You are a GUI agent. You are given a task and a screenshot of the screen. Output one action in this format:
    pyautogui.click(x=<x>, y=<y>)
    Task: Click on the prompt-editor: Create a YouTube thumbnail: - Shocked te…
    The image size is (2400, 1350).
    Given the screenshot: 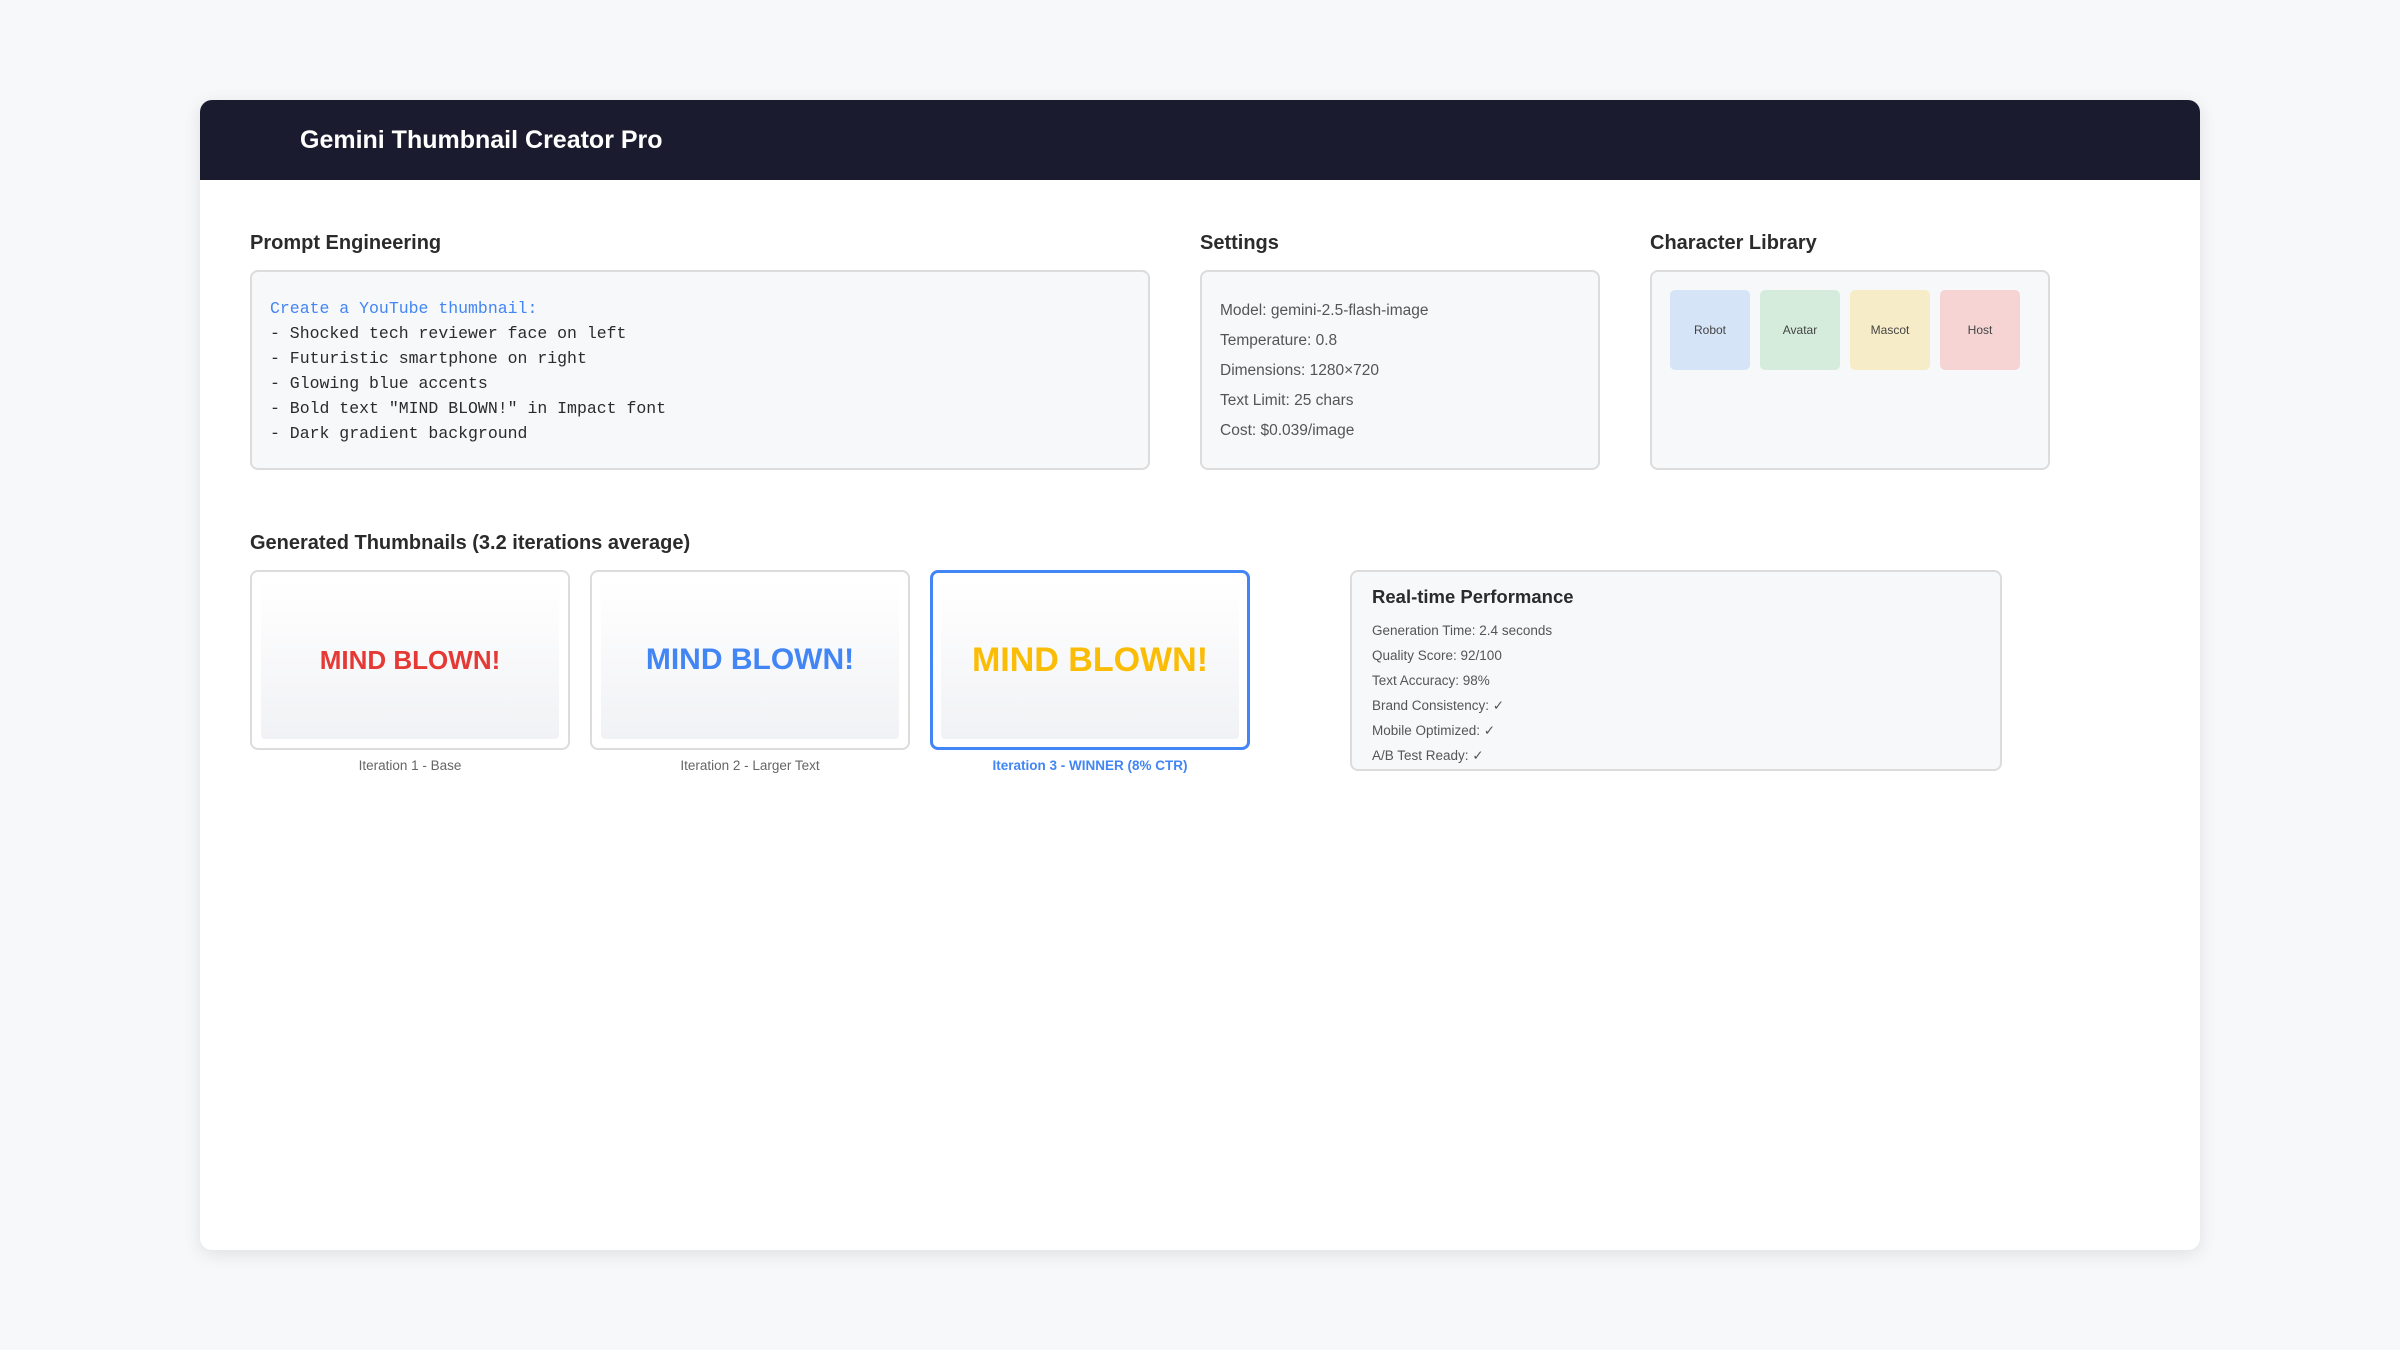 What is the action you would take?
    pyautogui.click(x=700, y=370)
    